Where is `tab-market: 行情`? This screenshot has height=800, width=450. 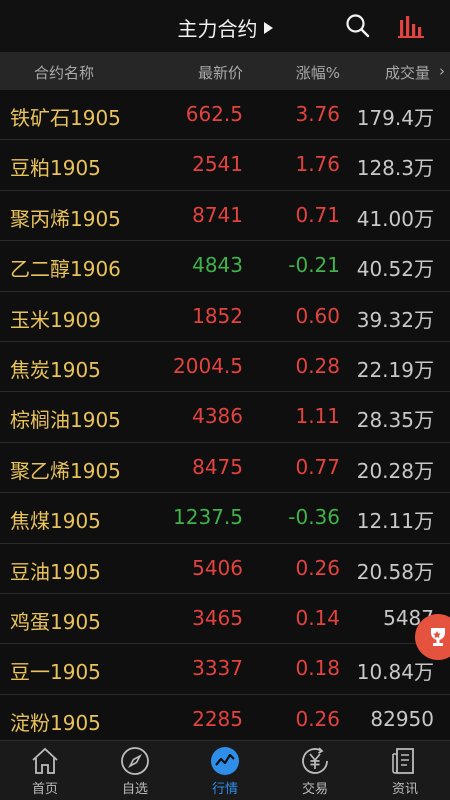
tab-market: 行情 is located at coordinates (225, 770).